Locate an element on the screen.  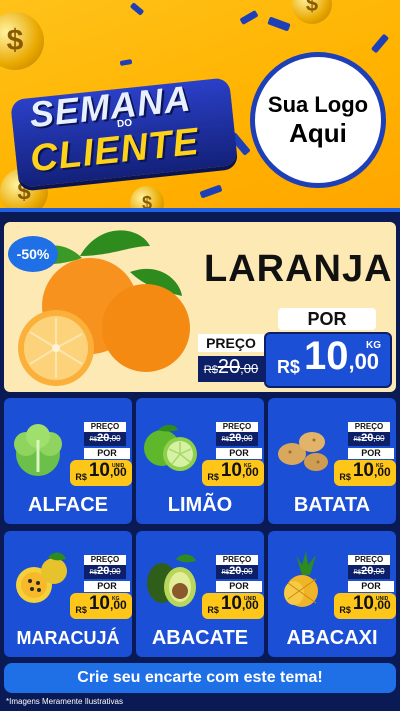
avocado-icon is located at coordinates (171, 580).